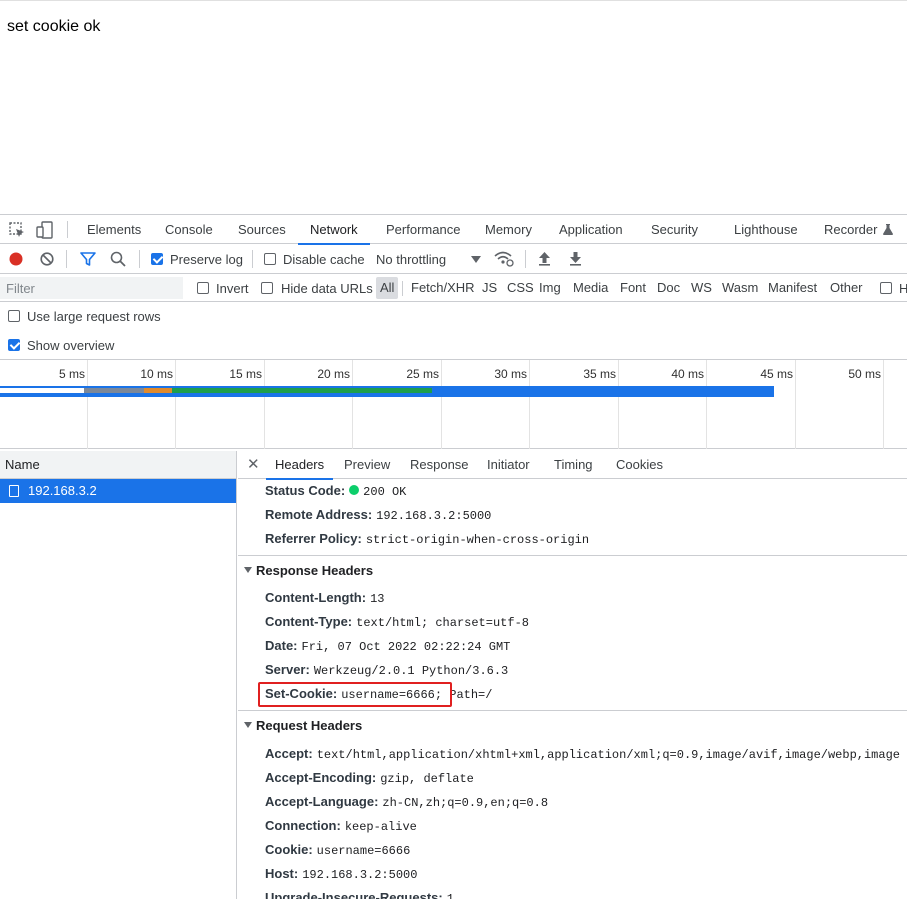 This screenshot has height=899, width=907. Describe the element at coordinates (118, 675) in the screenshot. I see `request-list: Name 192.168.3.2` at that location.